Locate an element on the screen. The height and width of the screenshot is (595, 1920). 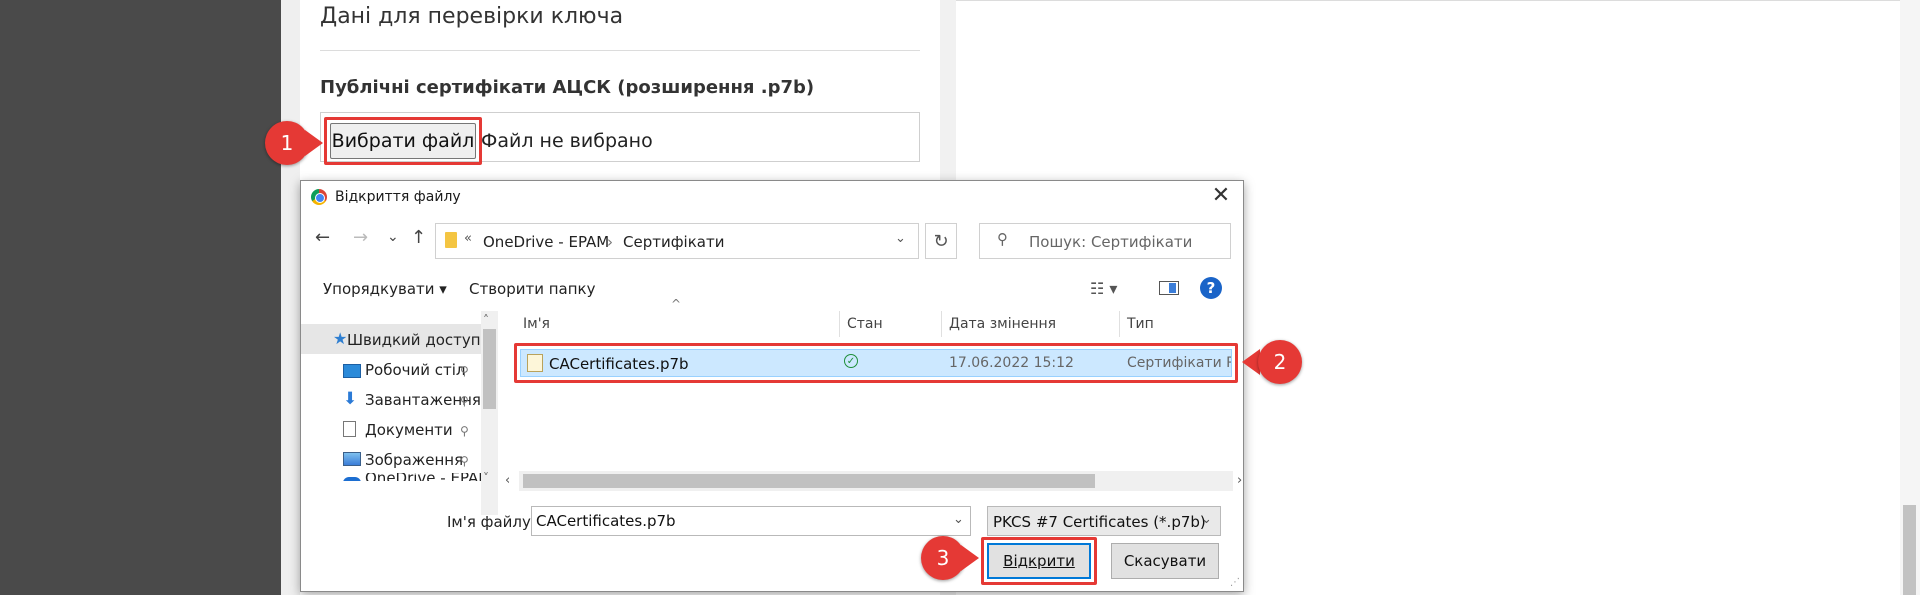
pictures-icon is located at coordinates (352, 459).